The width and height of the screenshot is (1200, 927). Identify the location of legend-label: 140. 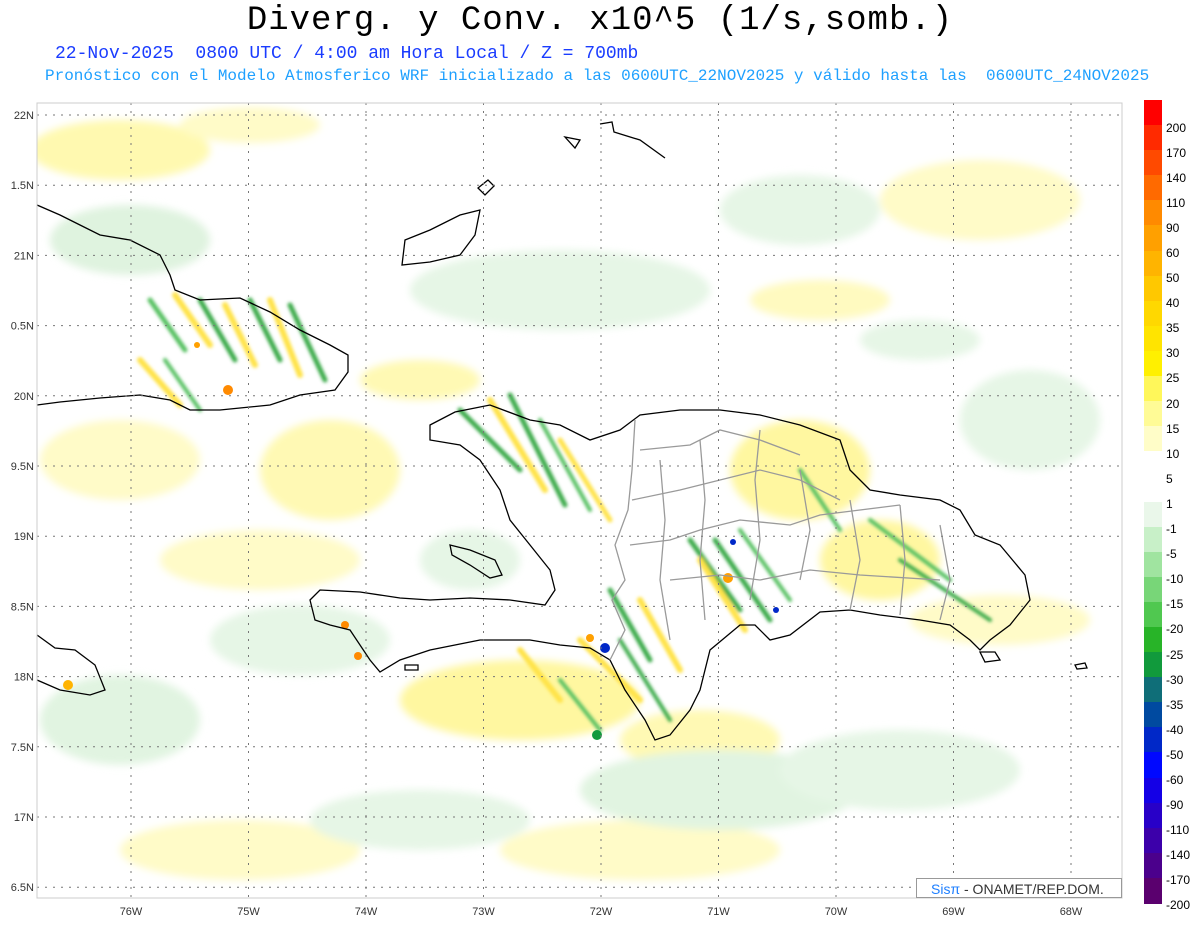
(1176, 177).